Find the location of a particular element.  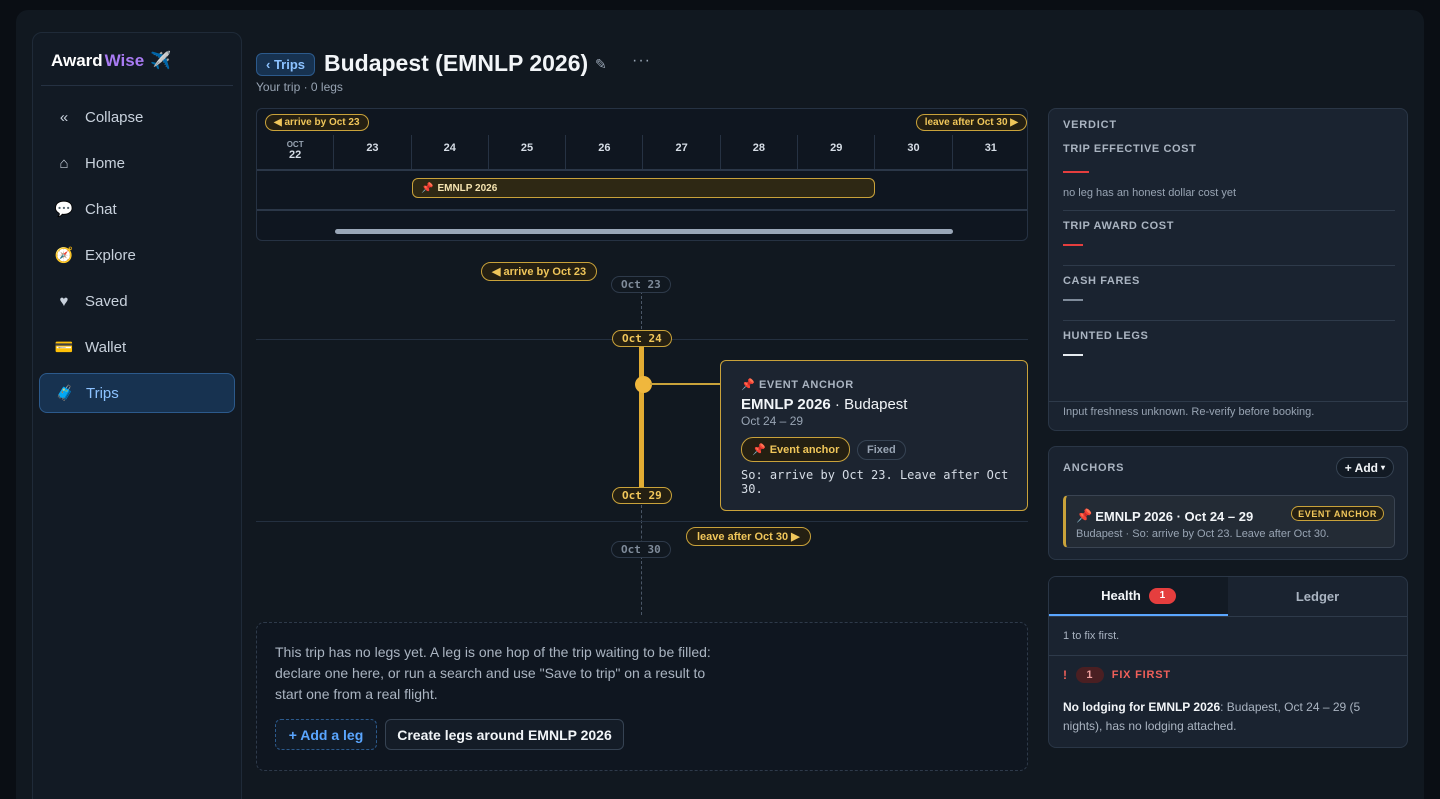

cash-fares-value is located at coordinates (1073, 300).